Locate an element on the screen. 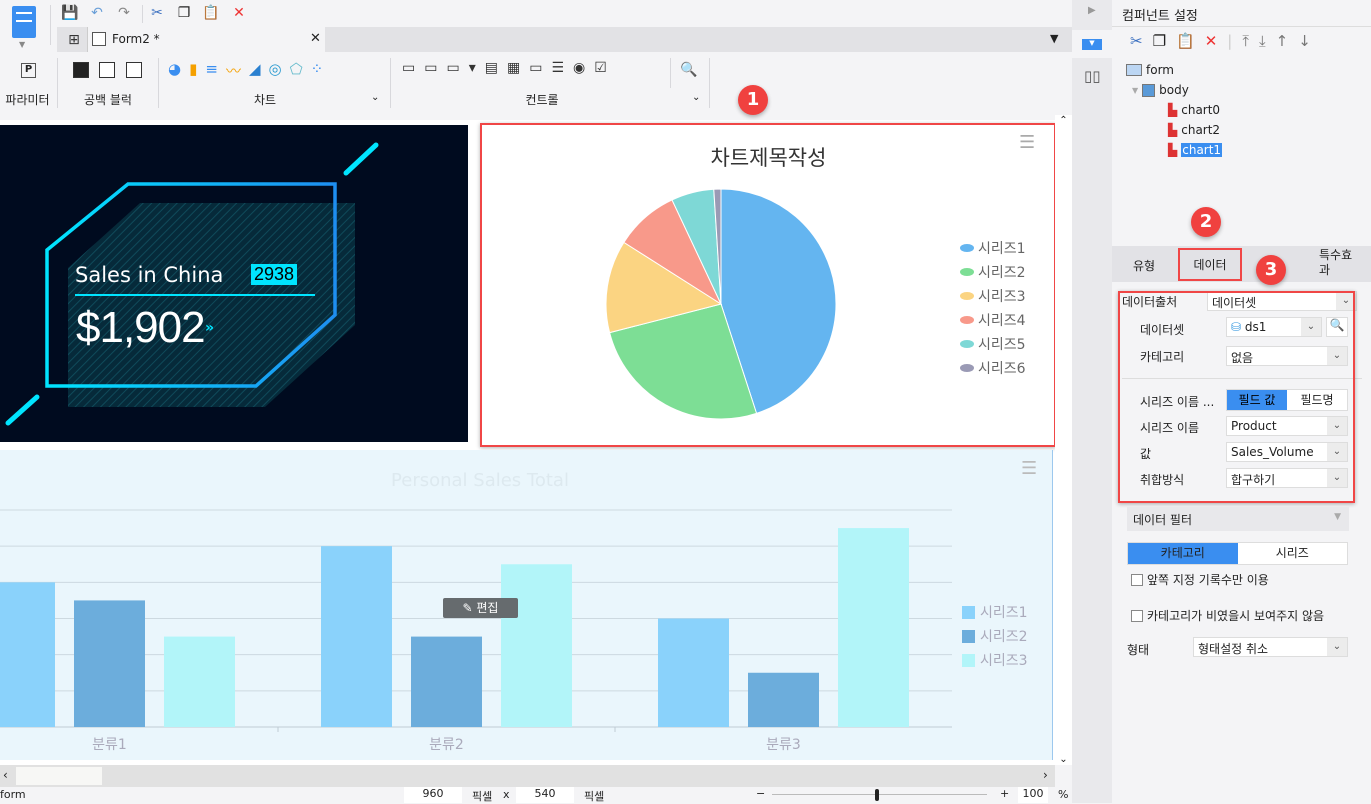  tree-item-body: ▼ body is located at coordinates (1160, 90).